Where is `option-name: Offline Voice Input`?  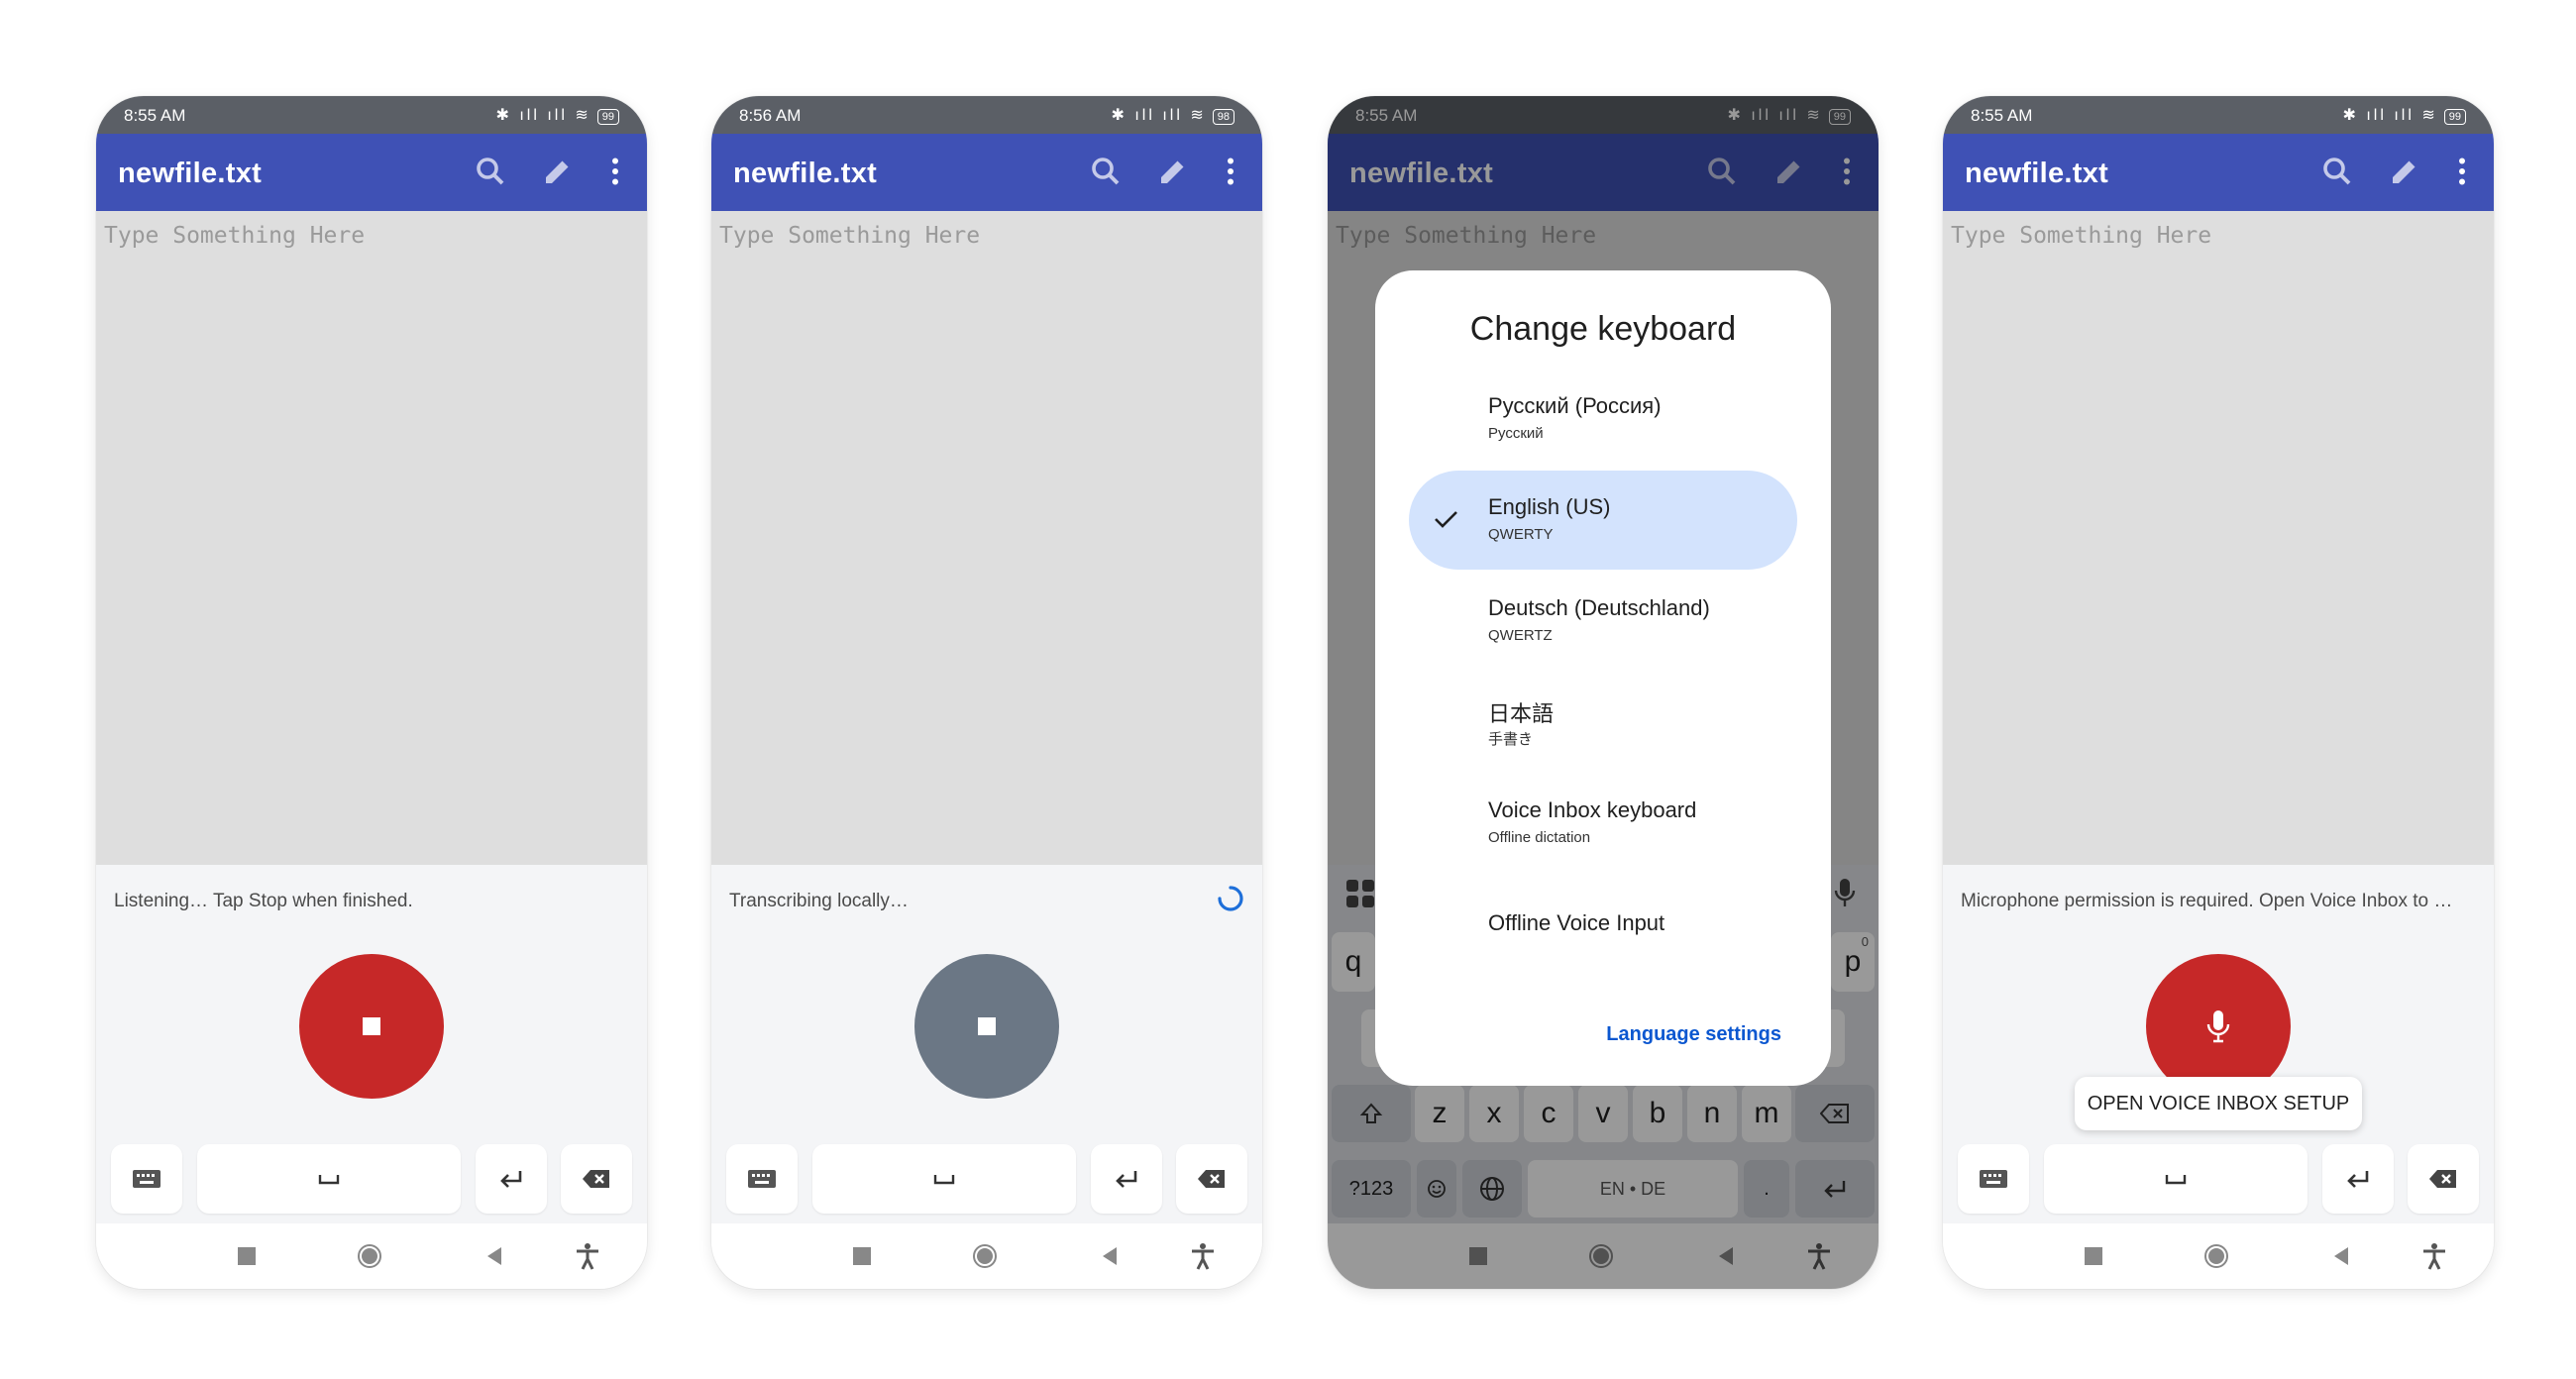 option-name: Offline Voice Input is located at coordinates (1577, 922).